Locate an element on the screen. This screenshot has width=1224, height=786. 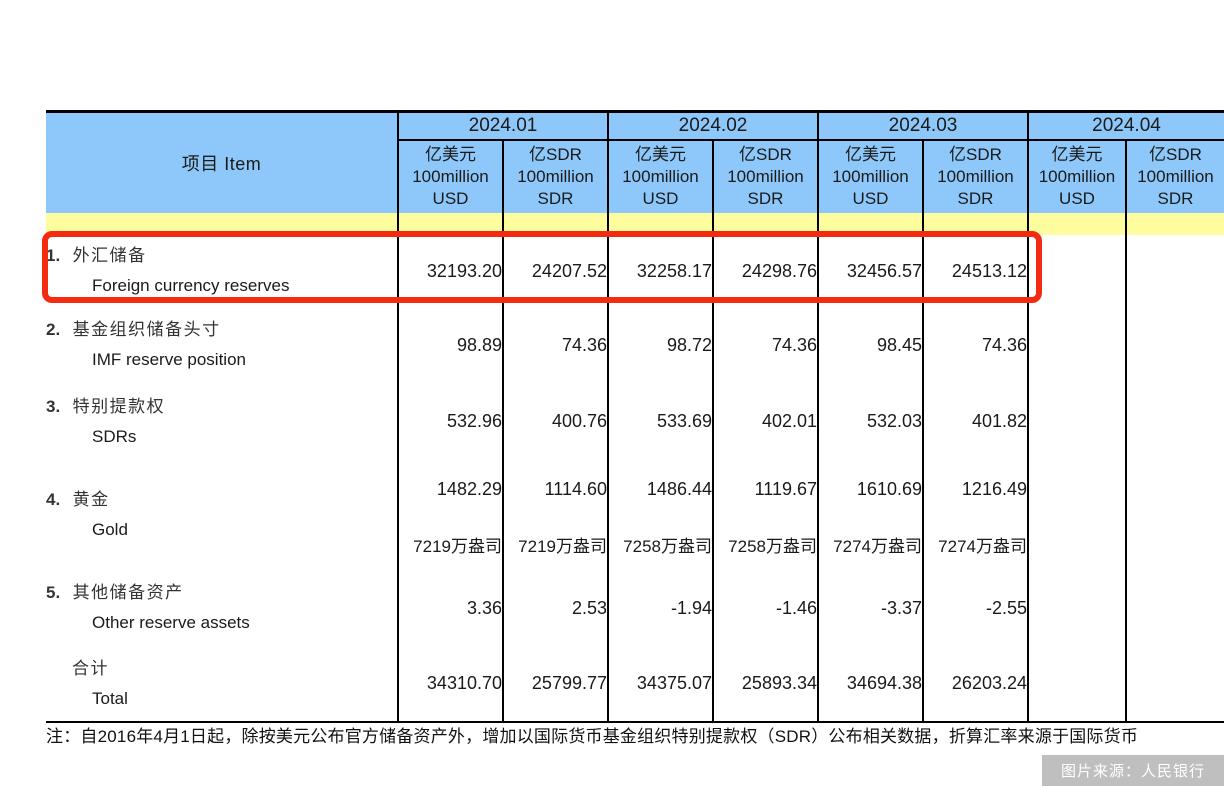
row-name-en: Other reserve assets is located at coordinates (171, 622).